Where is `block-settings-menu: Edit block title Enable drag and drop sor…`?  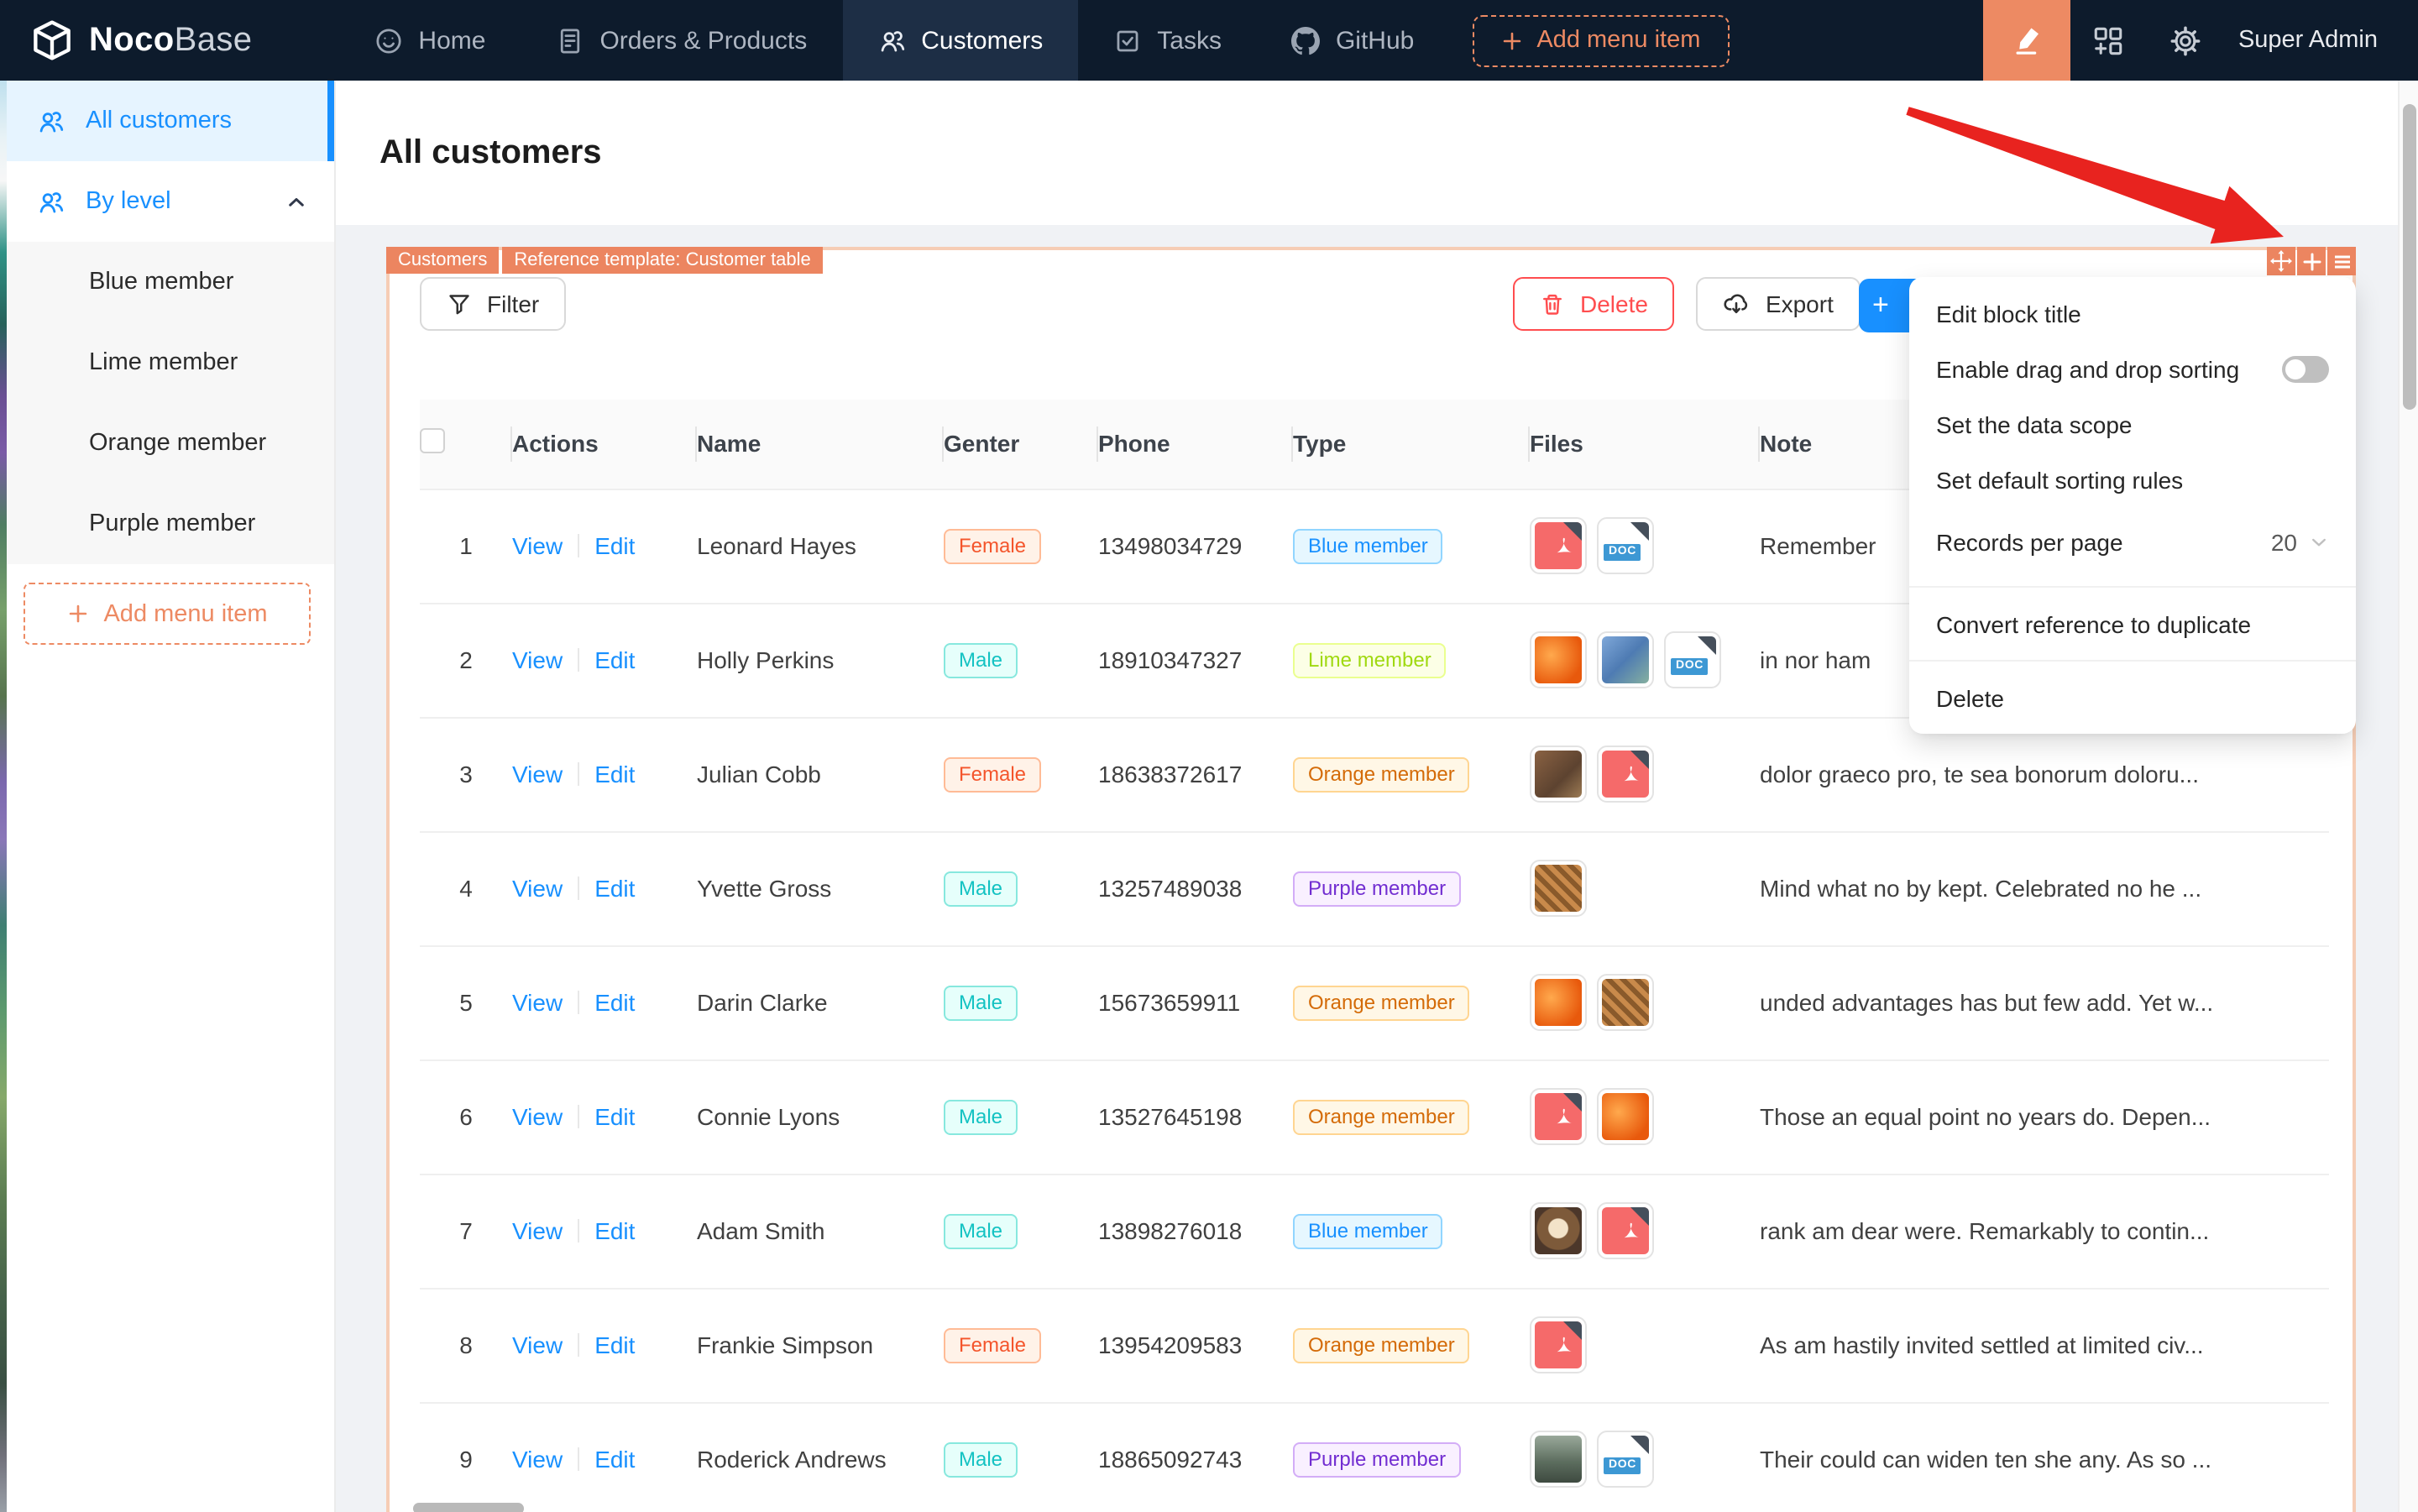
block-settings-menu: Edit block title Enable drag and drop sor… is located at coordinates (2132, 505).